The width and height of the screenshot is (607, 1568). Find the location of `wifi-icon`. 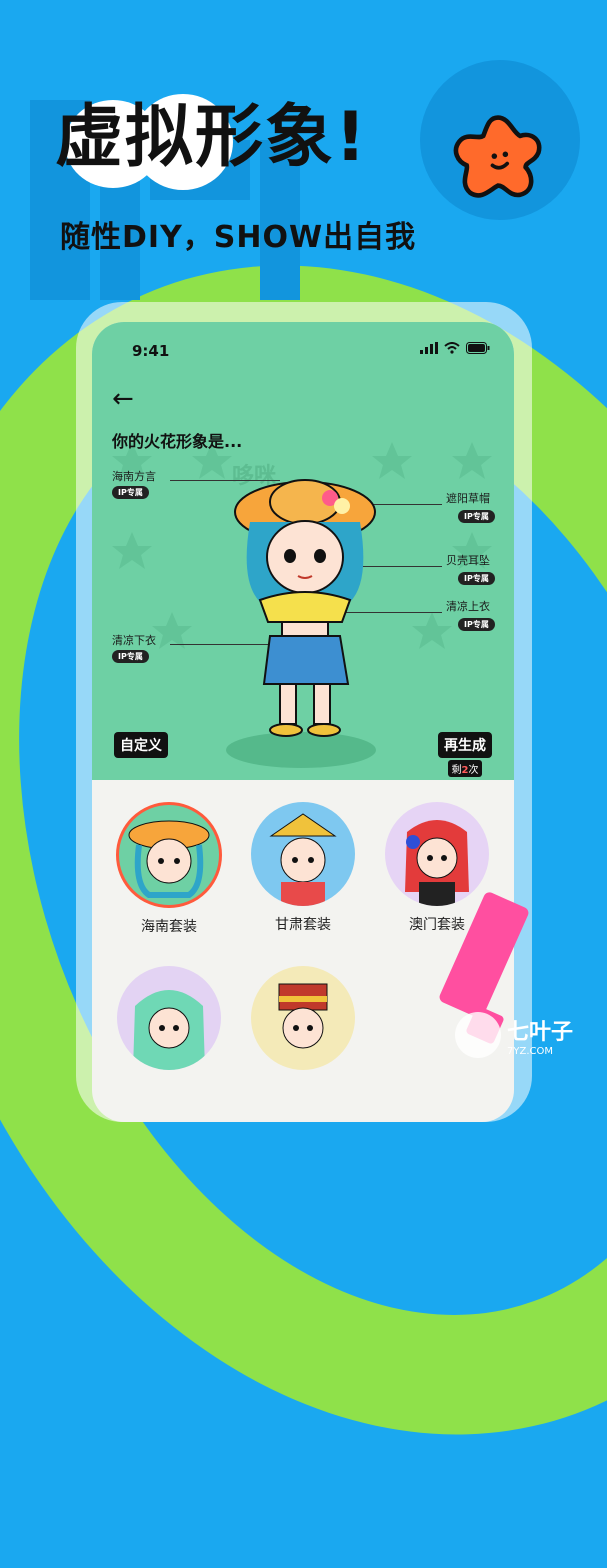

wifi-icon is located at coordinates (452, 348).